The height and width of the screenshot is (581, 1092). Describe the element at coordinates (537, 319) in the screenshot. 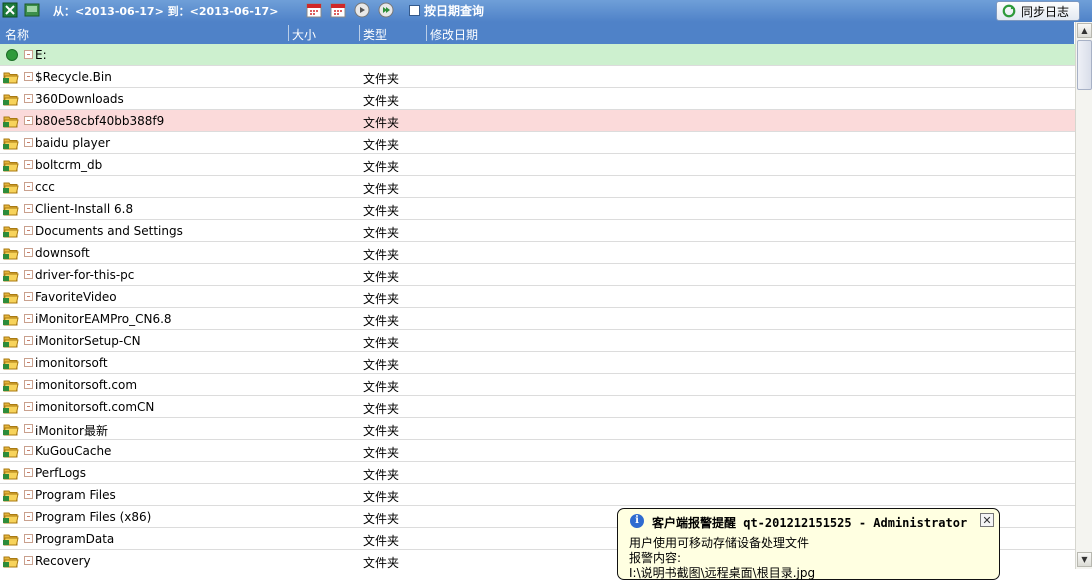

I see `list-item: iMonitorEAMPro_CN6.8 文件夹` at that location.